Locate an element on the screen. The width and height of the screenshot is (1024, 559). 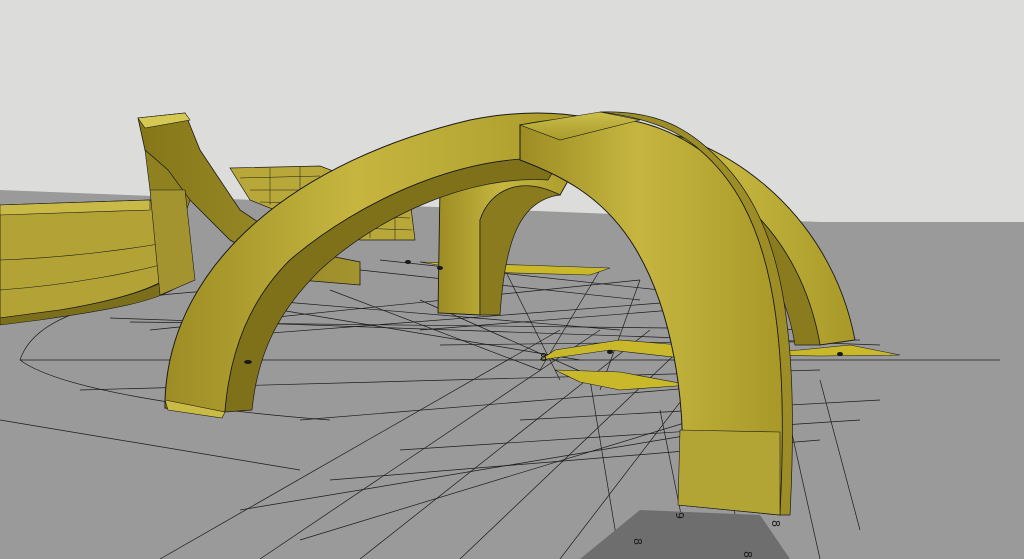
marker-label: 9 is located at coordinates (679, 515).